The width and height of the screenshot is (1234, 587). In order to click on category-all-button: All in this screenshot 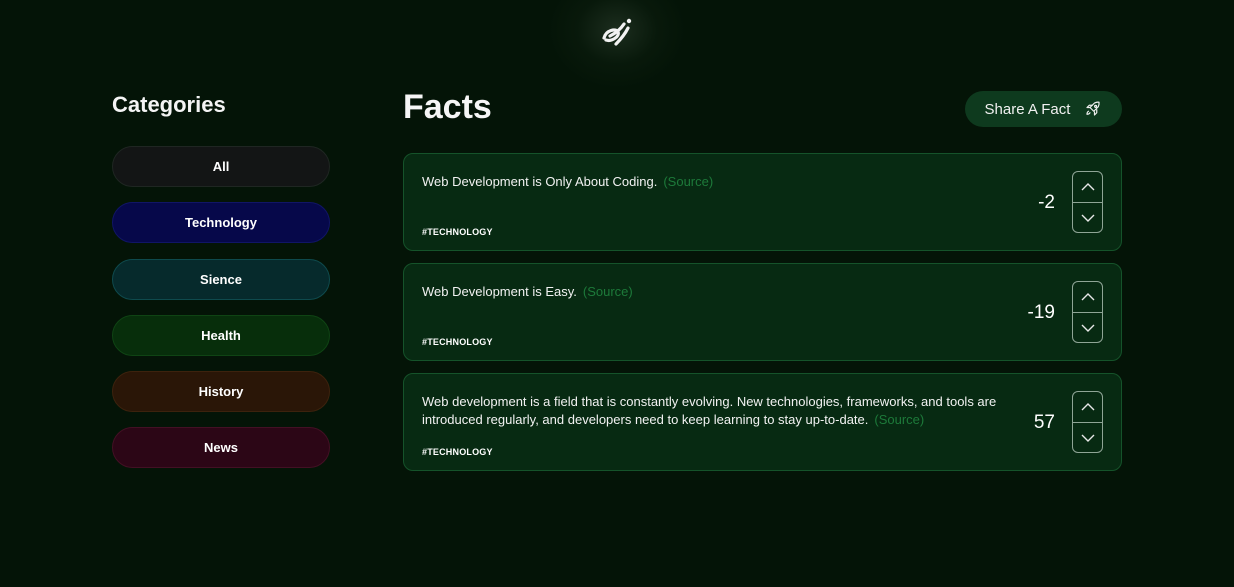, I will do `click(221, 166)`.